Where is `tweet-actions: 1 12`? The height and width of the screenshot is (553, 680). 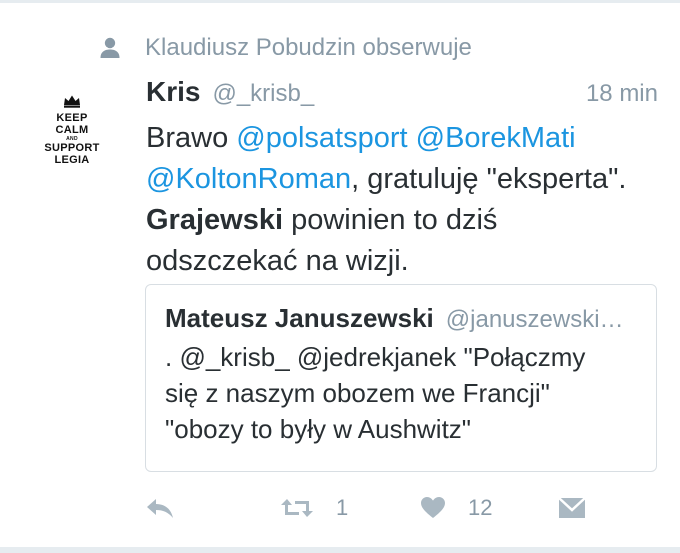 tweet-actions: 1 12 is located at coordinates (405, 508).